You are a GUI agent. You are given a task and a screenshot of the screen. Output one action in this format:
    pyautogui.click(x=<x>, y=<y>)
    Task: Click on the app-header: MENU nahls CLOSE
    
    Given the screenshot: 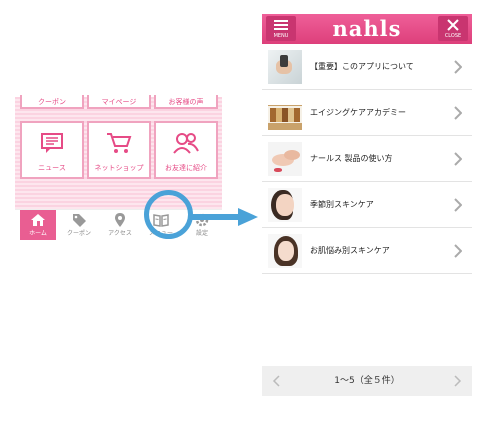 What is the action you would take?
    pyautogui.click(x=367, y=29)
    